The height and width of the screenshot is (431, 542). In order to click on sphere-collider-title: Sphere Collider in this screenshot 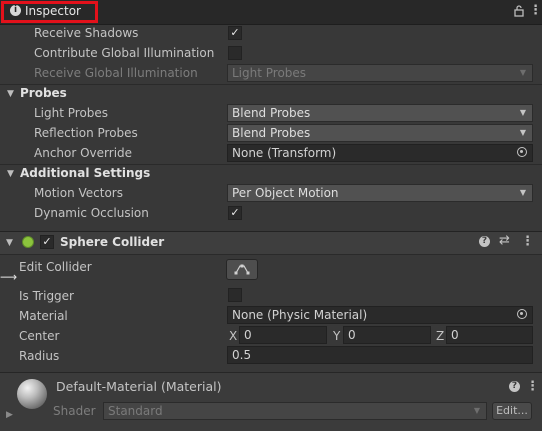, I will do `click(112, 242)`.